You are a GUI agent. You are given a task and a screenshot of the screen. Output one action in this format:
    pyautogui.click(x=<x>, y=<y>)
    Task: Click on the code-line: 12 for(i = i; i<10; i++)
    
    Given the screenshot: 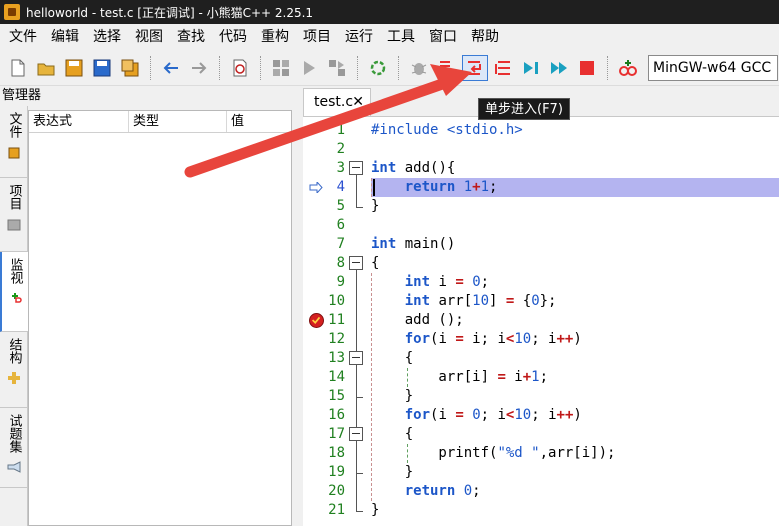 What is the action you would take?
    pyautogui.click(x=541, y=339)
    